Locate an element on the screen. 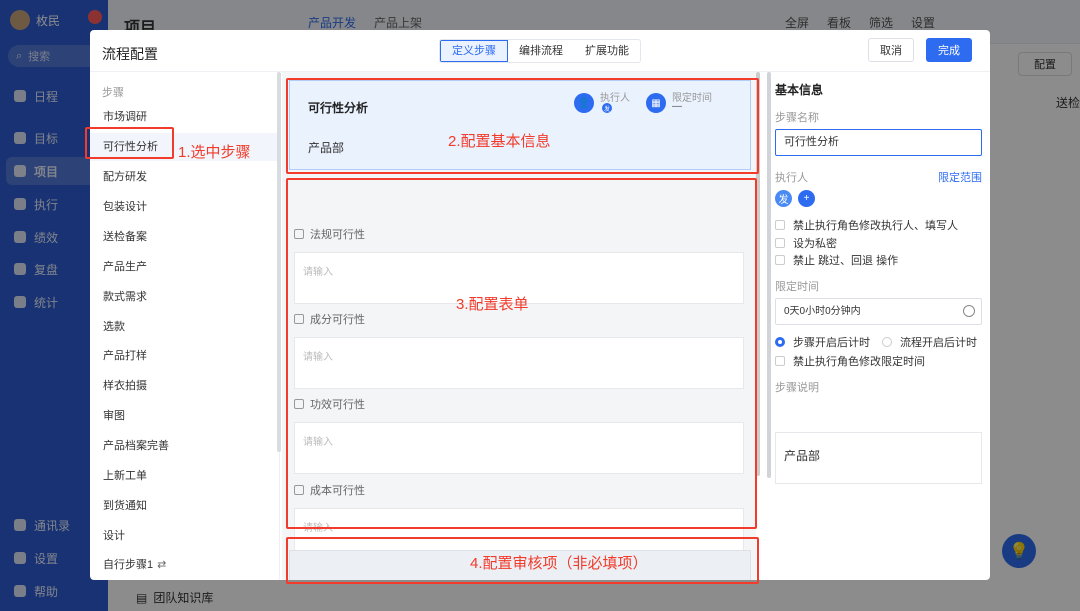 Image resolution: width=1080 pixels, height=611 pixels. checkbox-private: 设为私密 is located at coordinates (806, 243).